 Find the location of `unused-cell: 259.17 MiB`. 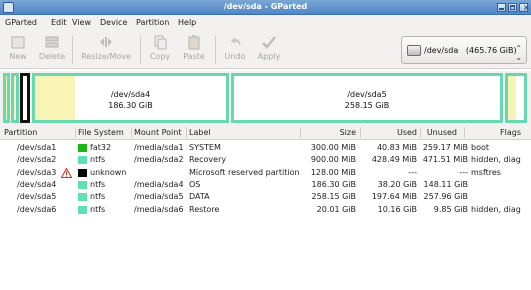

unused-cell: 259.17 MiB is located at coordinates (445, 147).